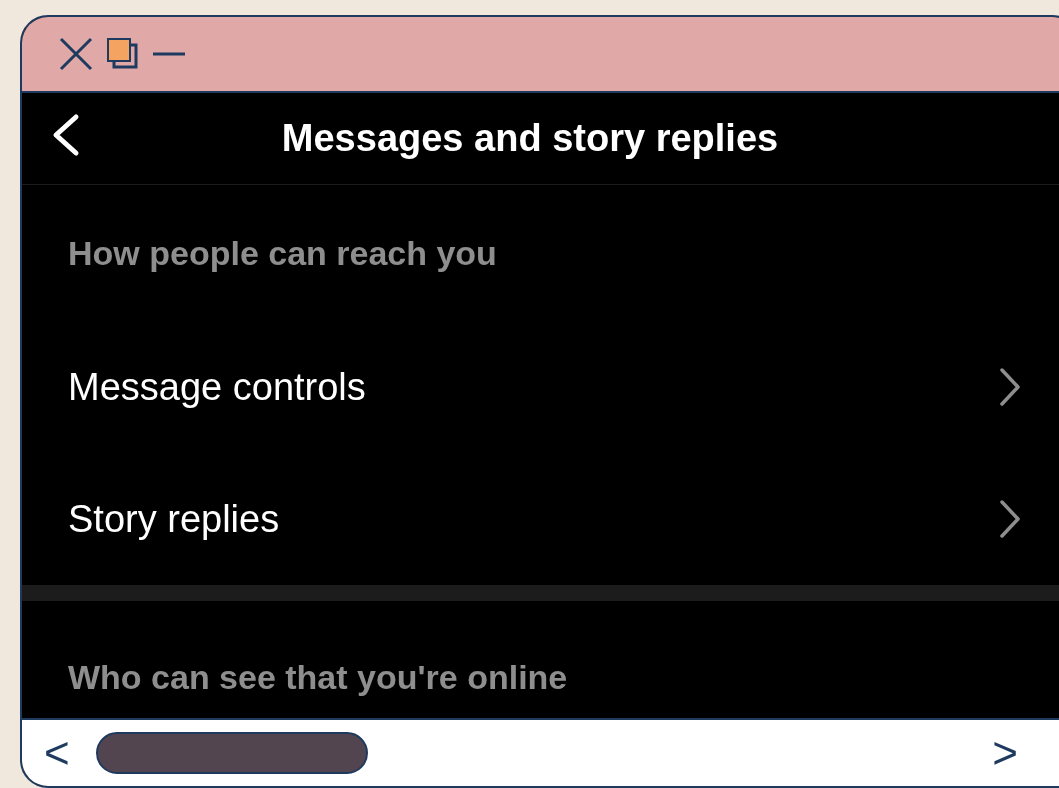 The image size is (1059, 788). What do you see at coordinates (231, 753) in the screenshot?
I see `scrollbar-thumb` at bounding box center [231, 753].